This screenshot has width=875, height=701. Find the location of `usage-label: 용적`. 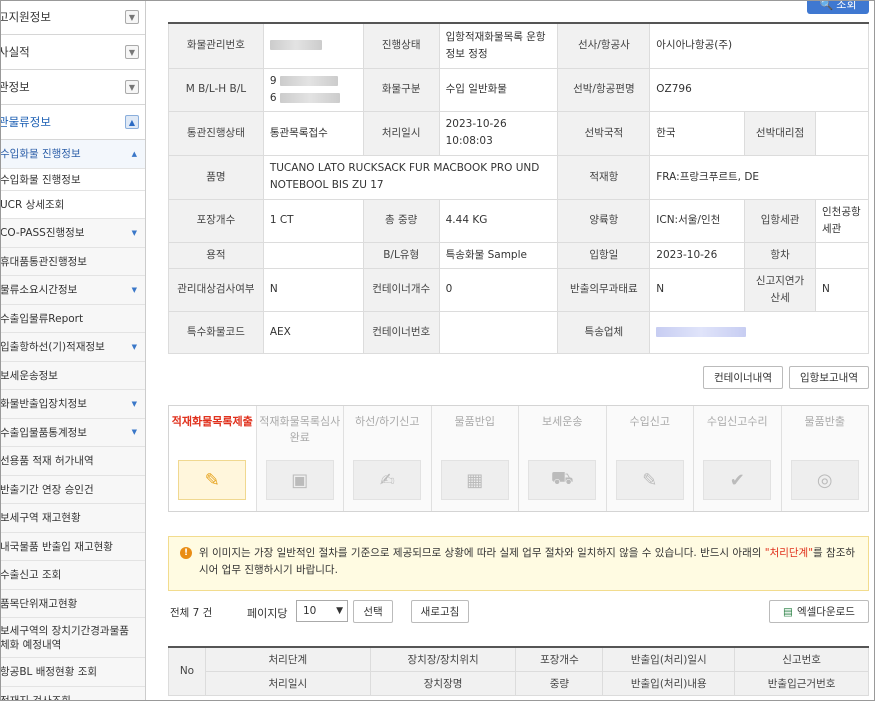

usage-label: 용적 is located at coordinates (216, 255).